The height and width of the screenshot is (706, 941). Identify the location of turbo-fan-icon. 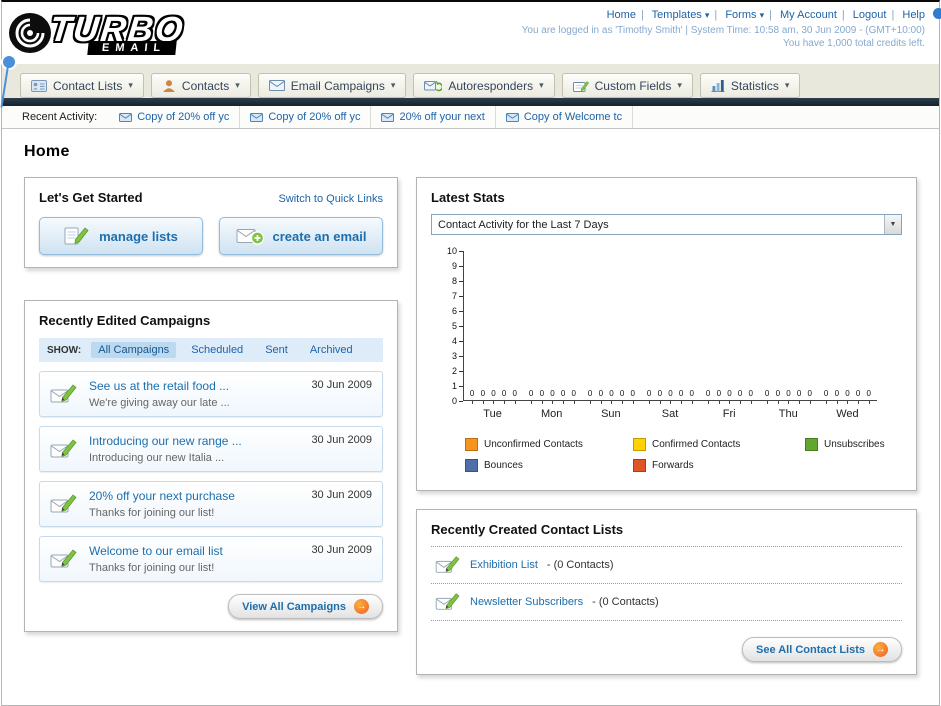
(31, 34).